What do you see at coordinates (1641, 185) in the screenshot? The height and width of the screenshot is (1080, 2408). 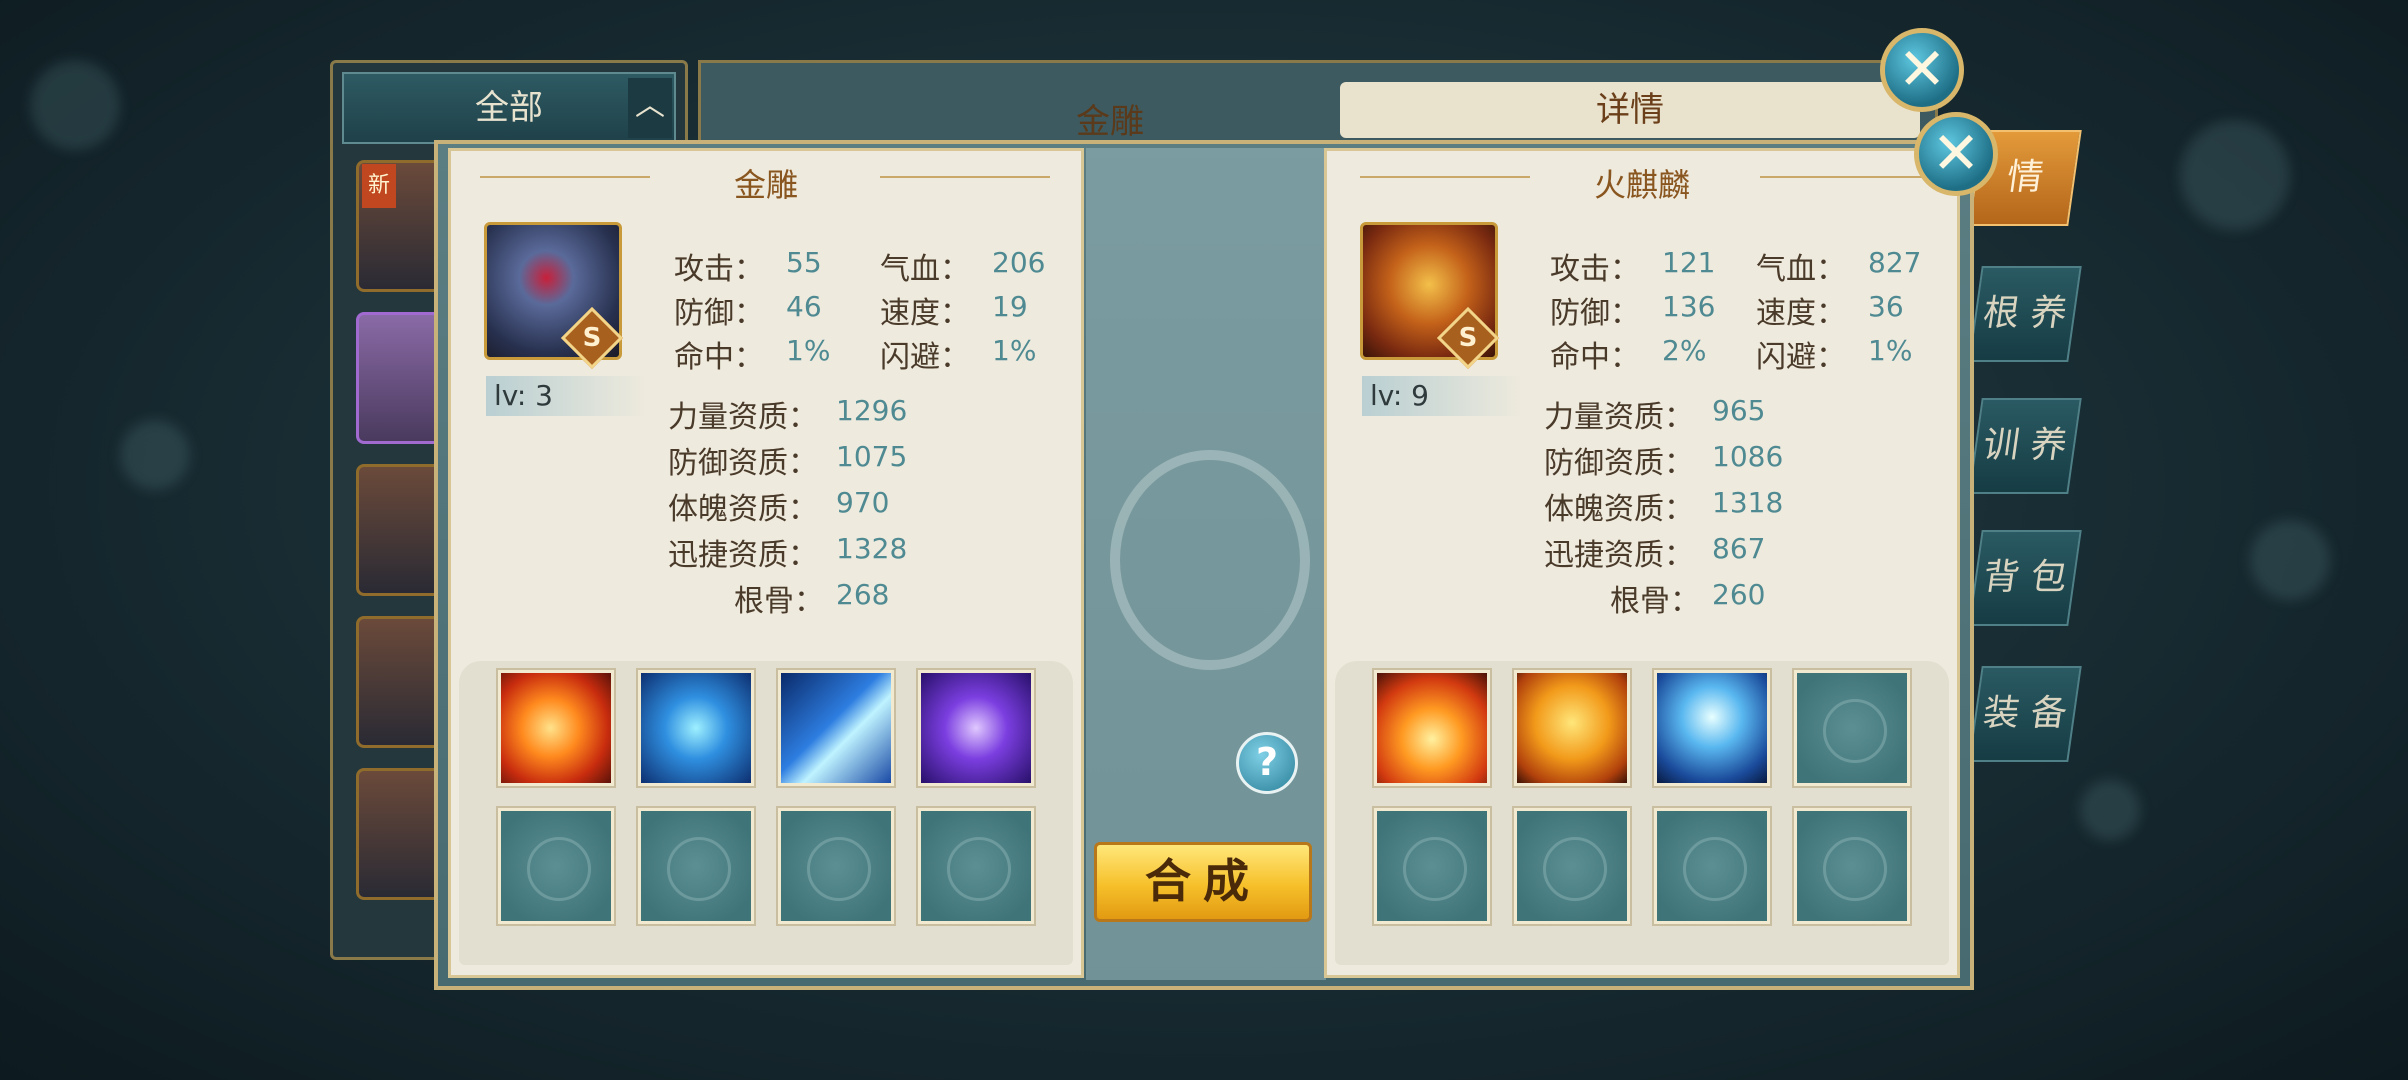 I see `right-pet-name: 火麒麟` at bounding box center [1641, 185].